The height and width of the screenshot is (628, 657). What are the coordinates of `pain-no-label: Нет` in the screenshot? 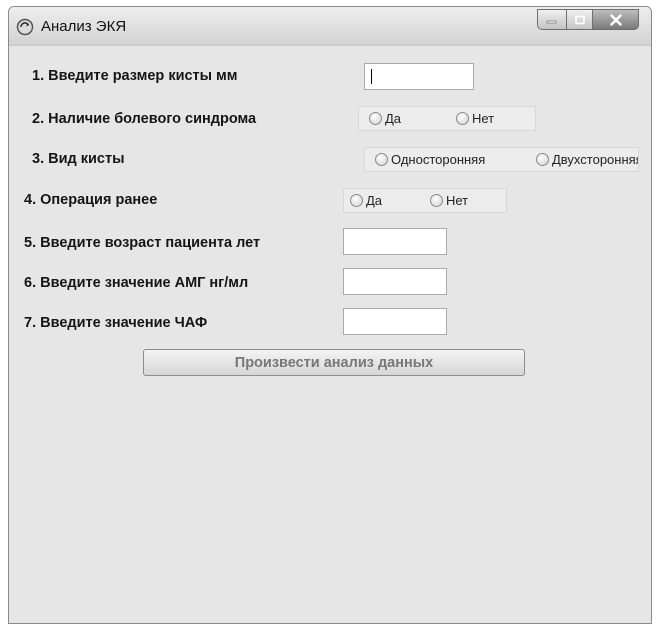 It's located at (483, 118).